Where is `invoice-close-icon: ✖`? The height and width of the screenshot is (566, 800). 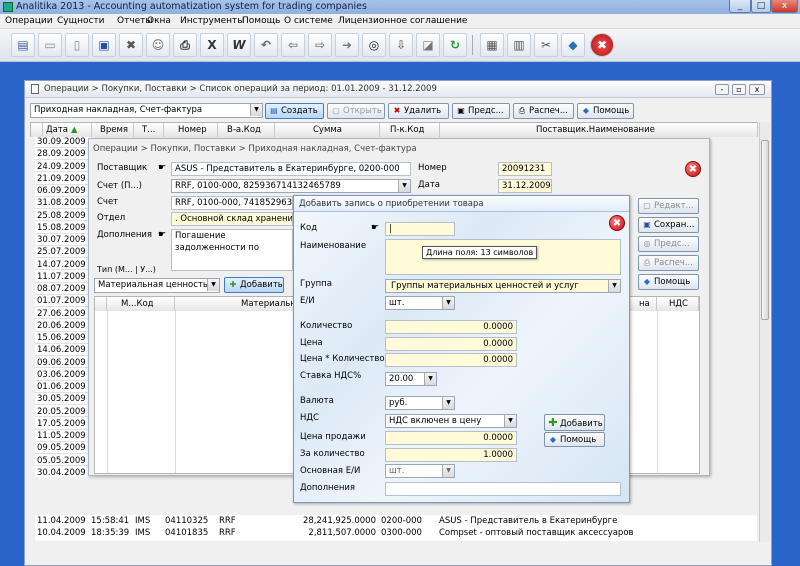
invoice-close-icon: ✖ is located at coordinates (693, 169).